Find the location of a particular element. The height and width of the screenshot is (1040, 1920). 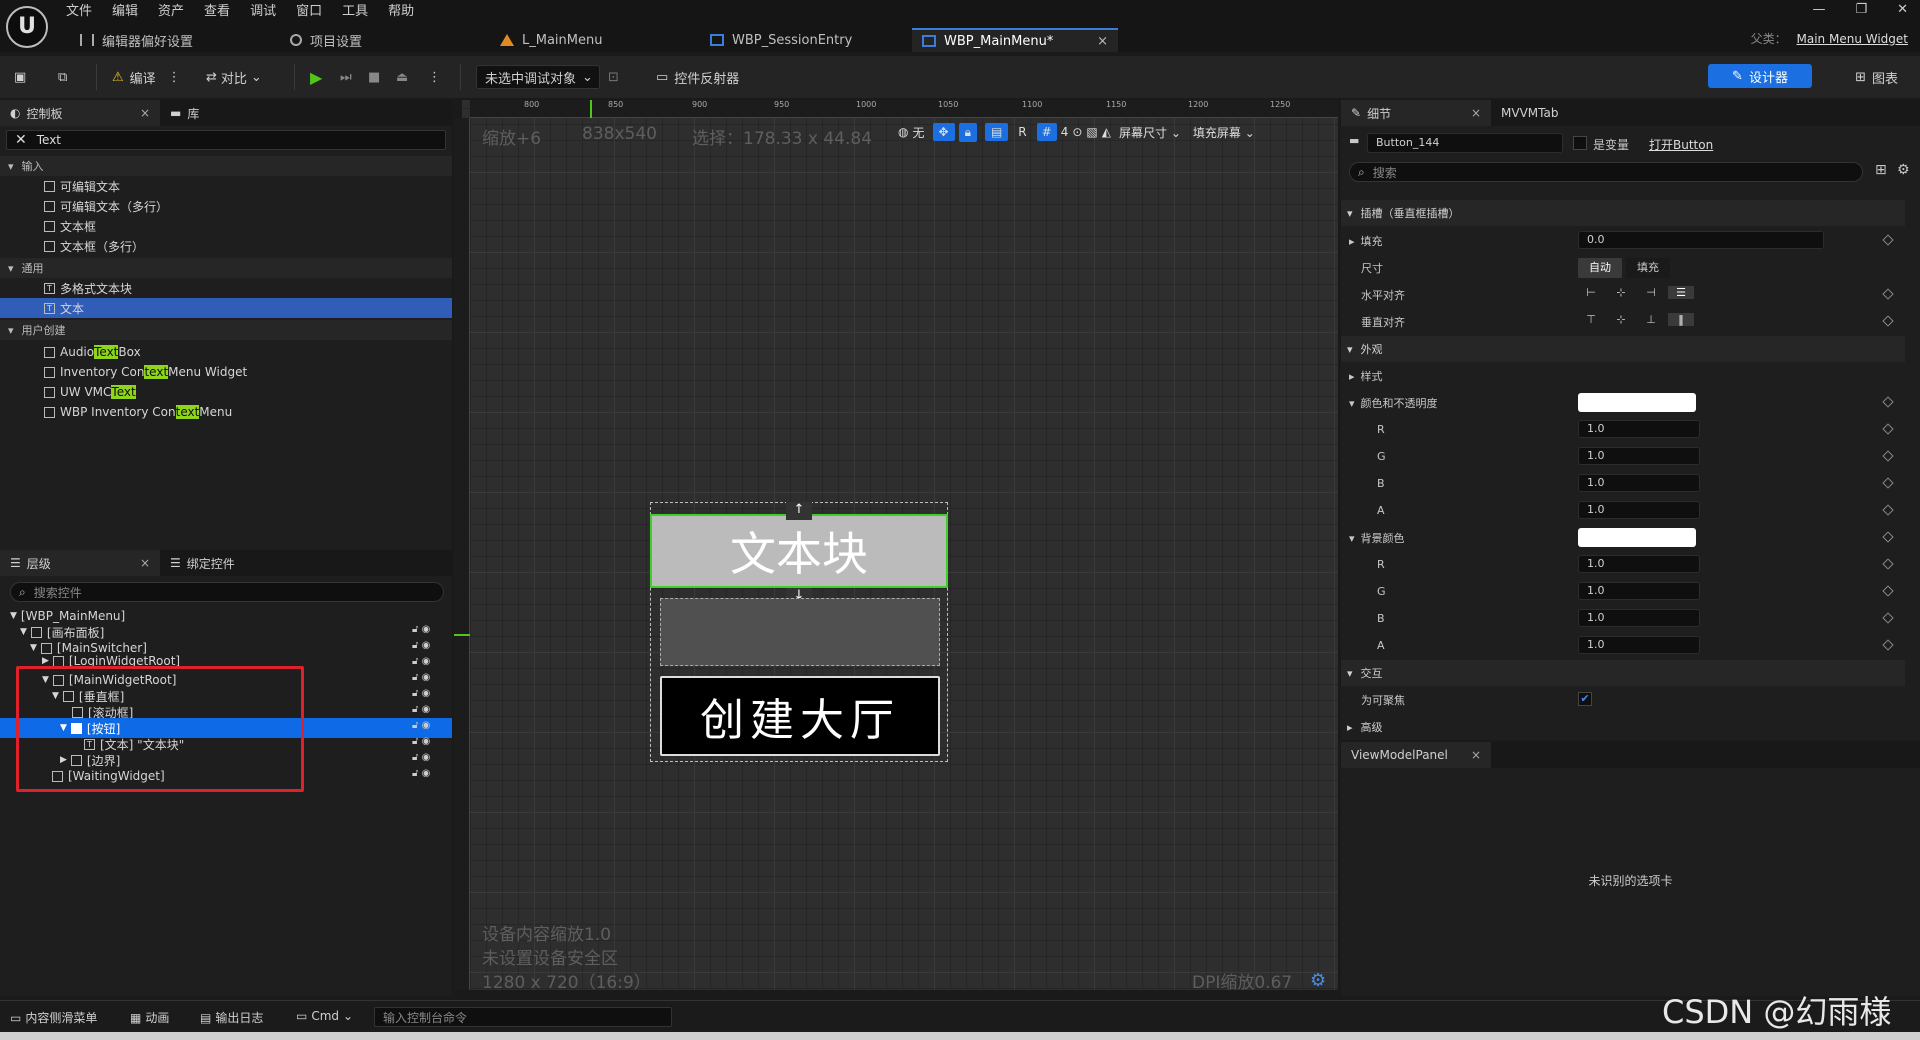

section-advanced: ▸ 高级 is located at coordinates (1623, 727).